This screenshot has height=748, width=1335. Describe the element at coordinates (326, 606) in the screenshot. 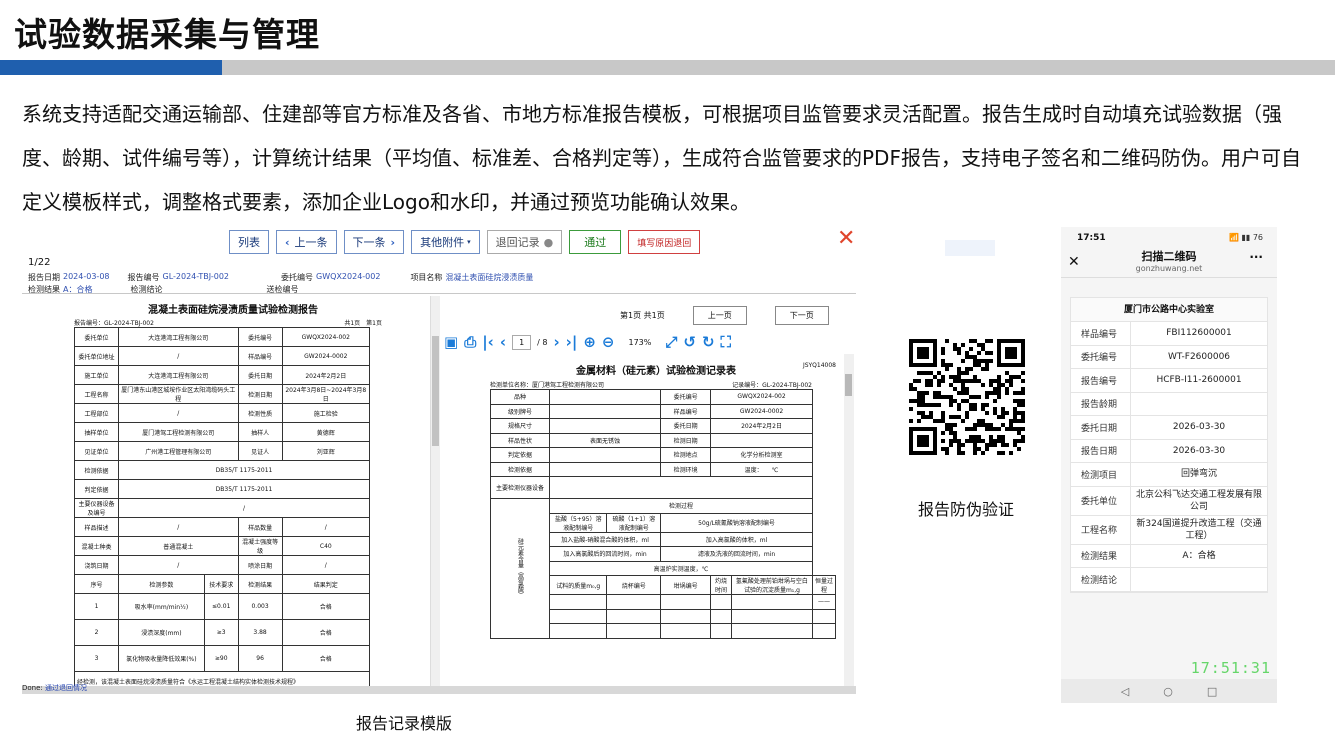

I see `table-cell: 合格` at that location.